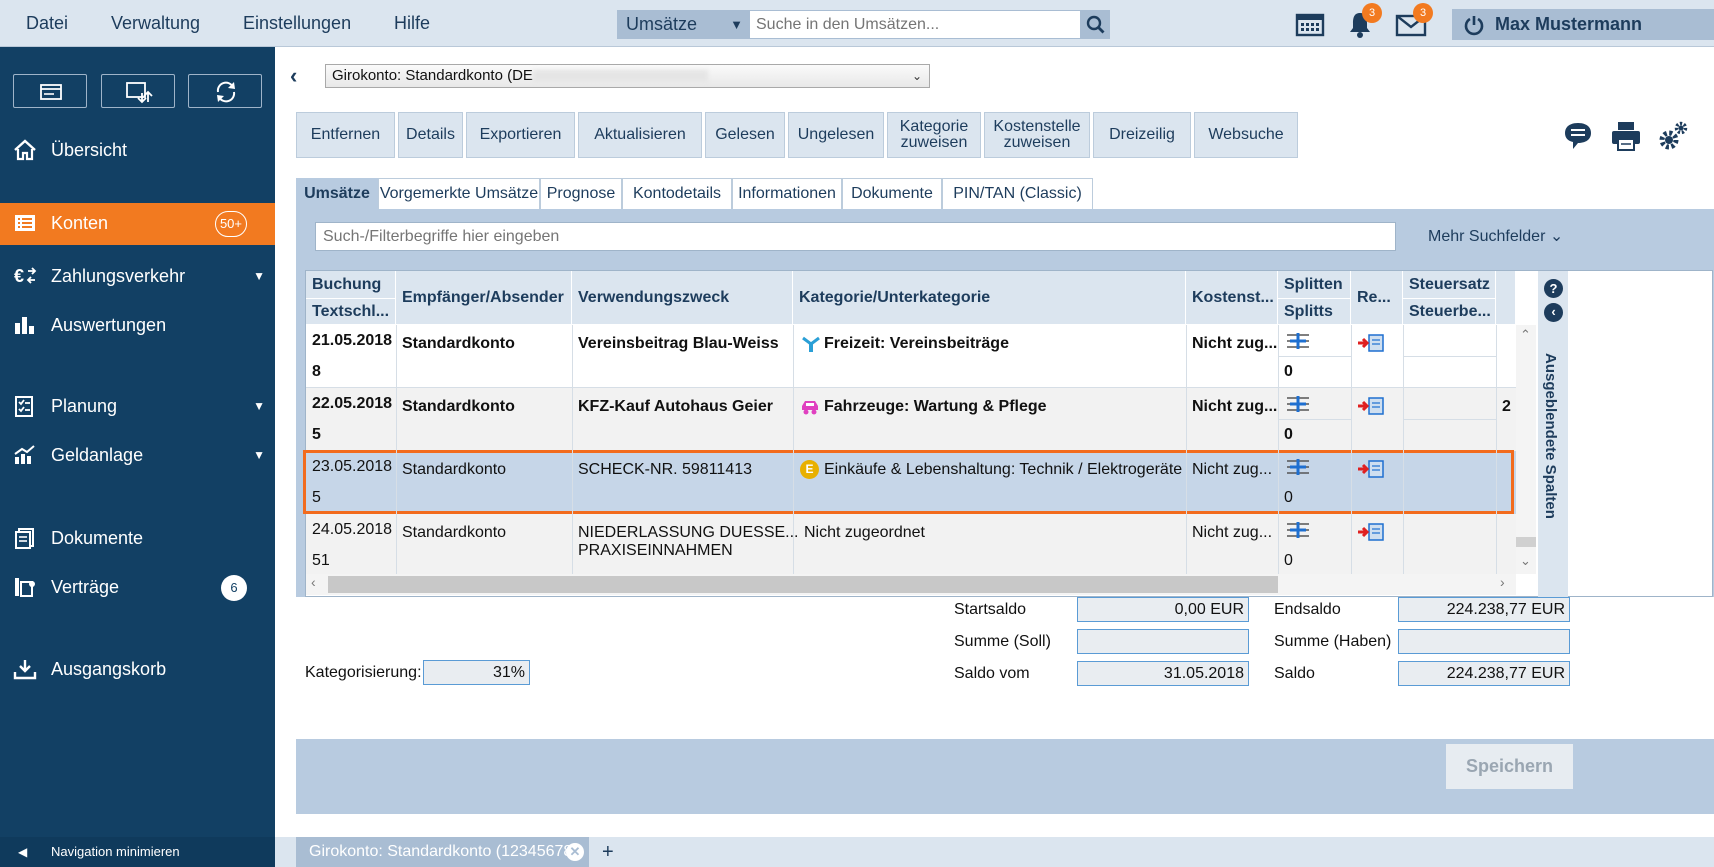 The width and height of the screenshot is (1714, 867). What do you see at coordinates (1449, 285) in the screenshot?
I see `column-header-steuersatz: Steuersatz` at bounding box center [1449, 285].